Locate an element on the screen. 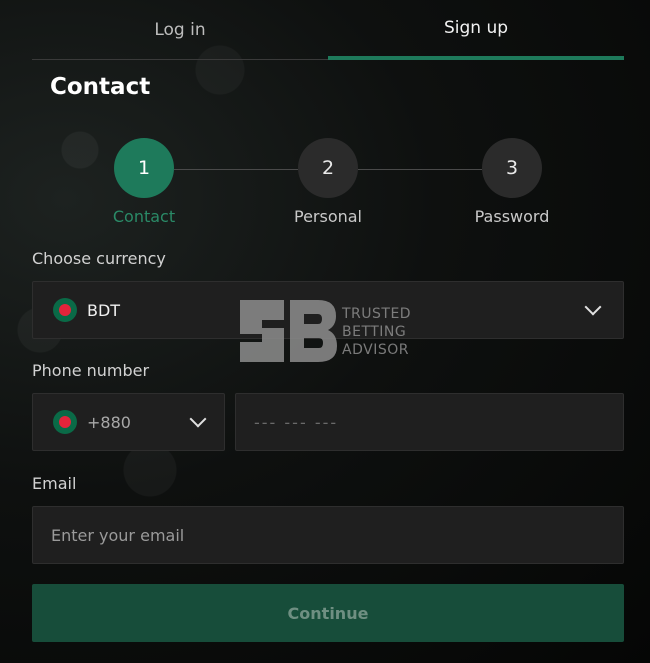  tab-log-in: Log in is located at coordinates (180, 30).